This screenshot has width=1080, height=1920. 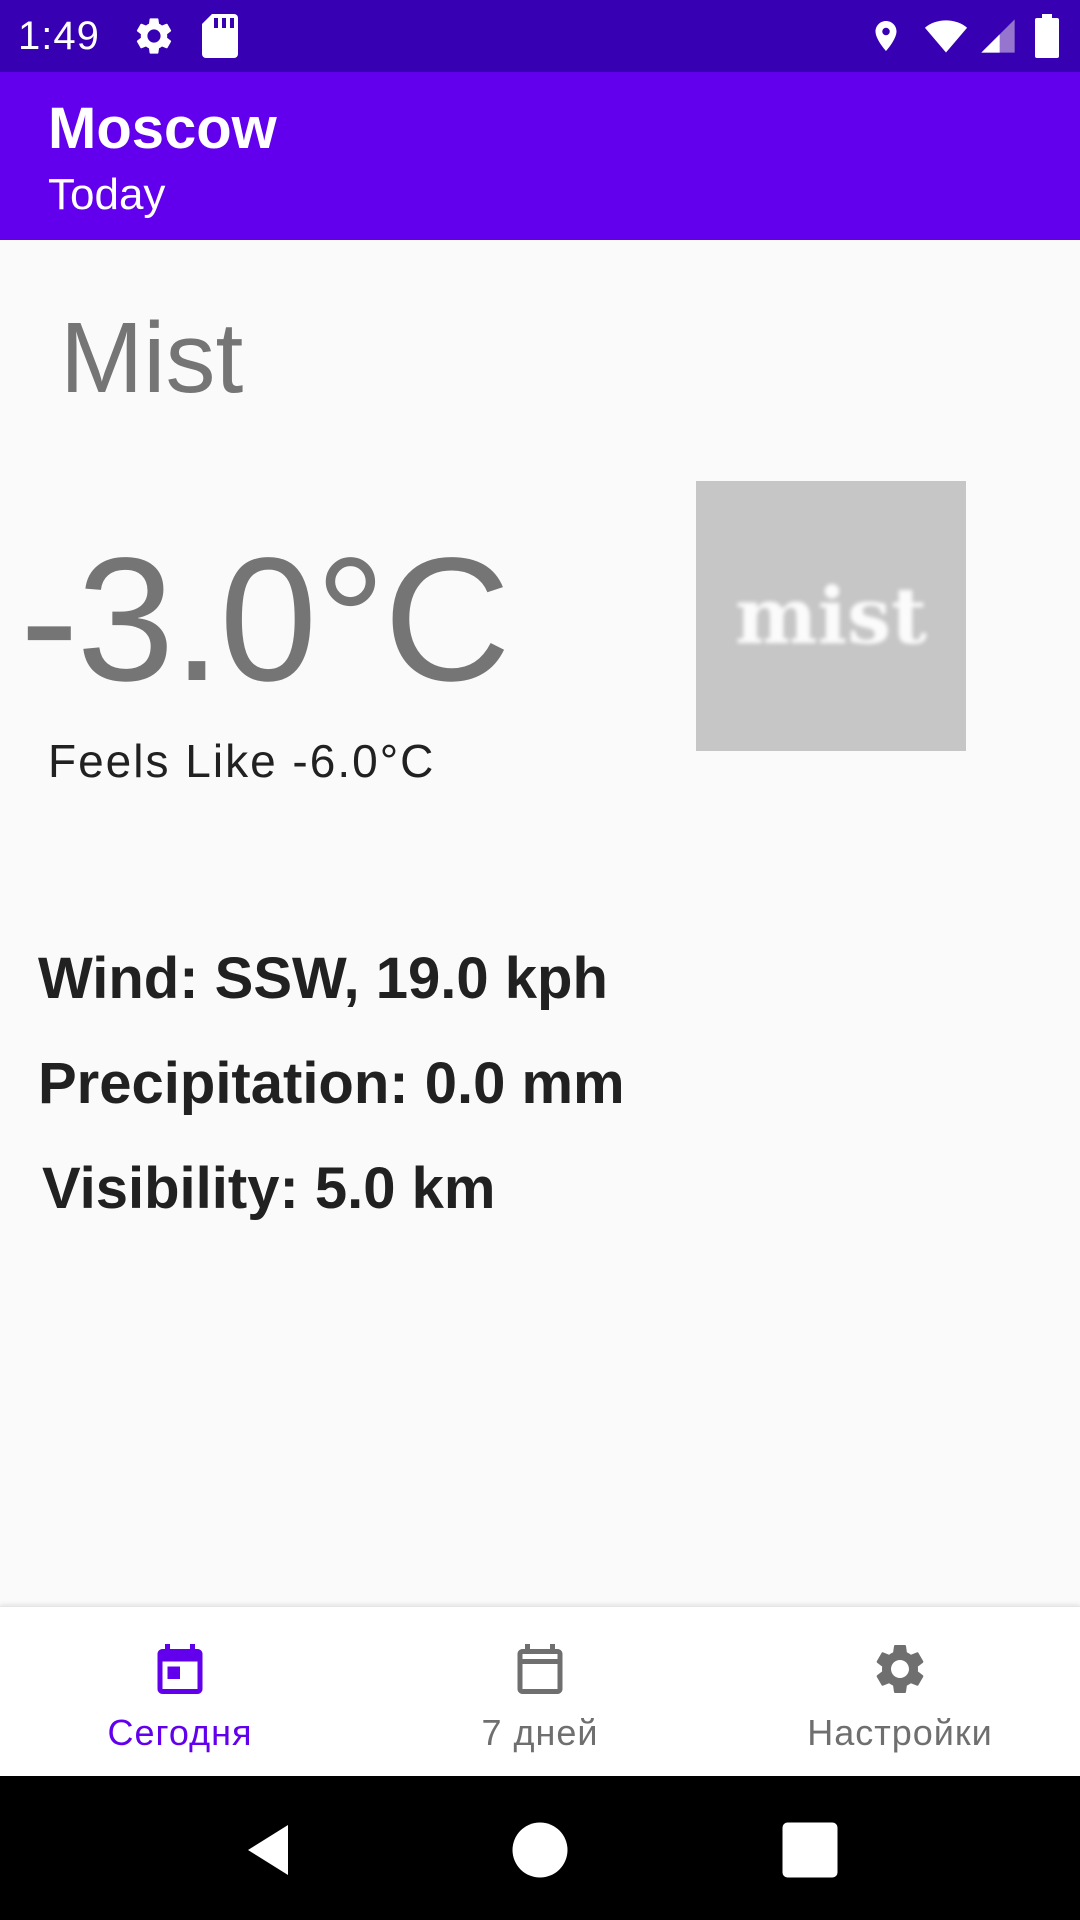 I want to click on wifi-icon, so click(x=946, y=36).